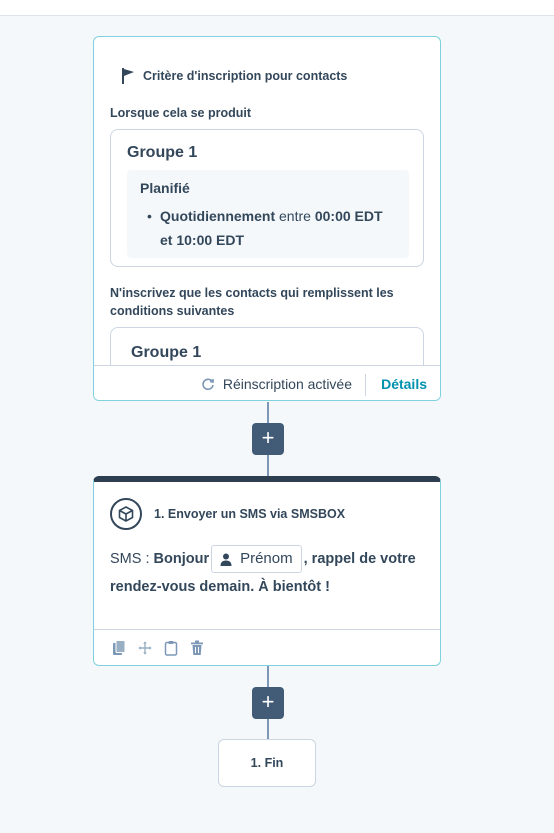  I want to click on action-toolbar, so click(267, 648).